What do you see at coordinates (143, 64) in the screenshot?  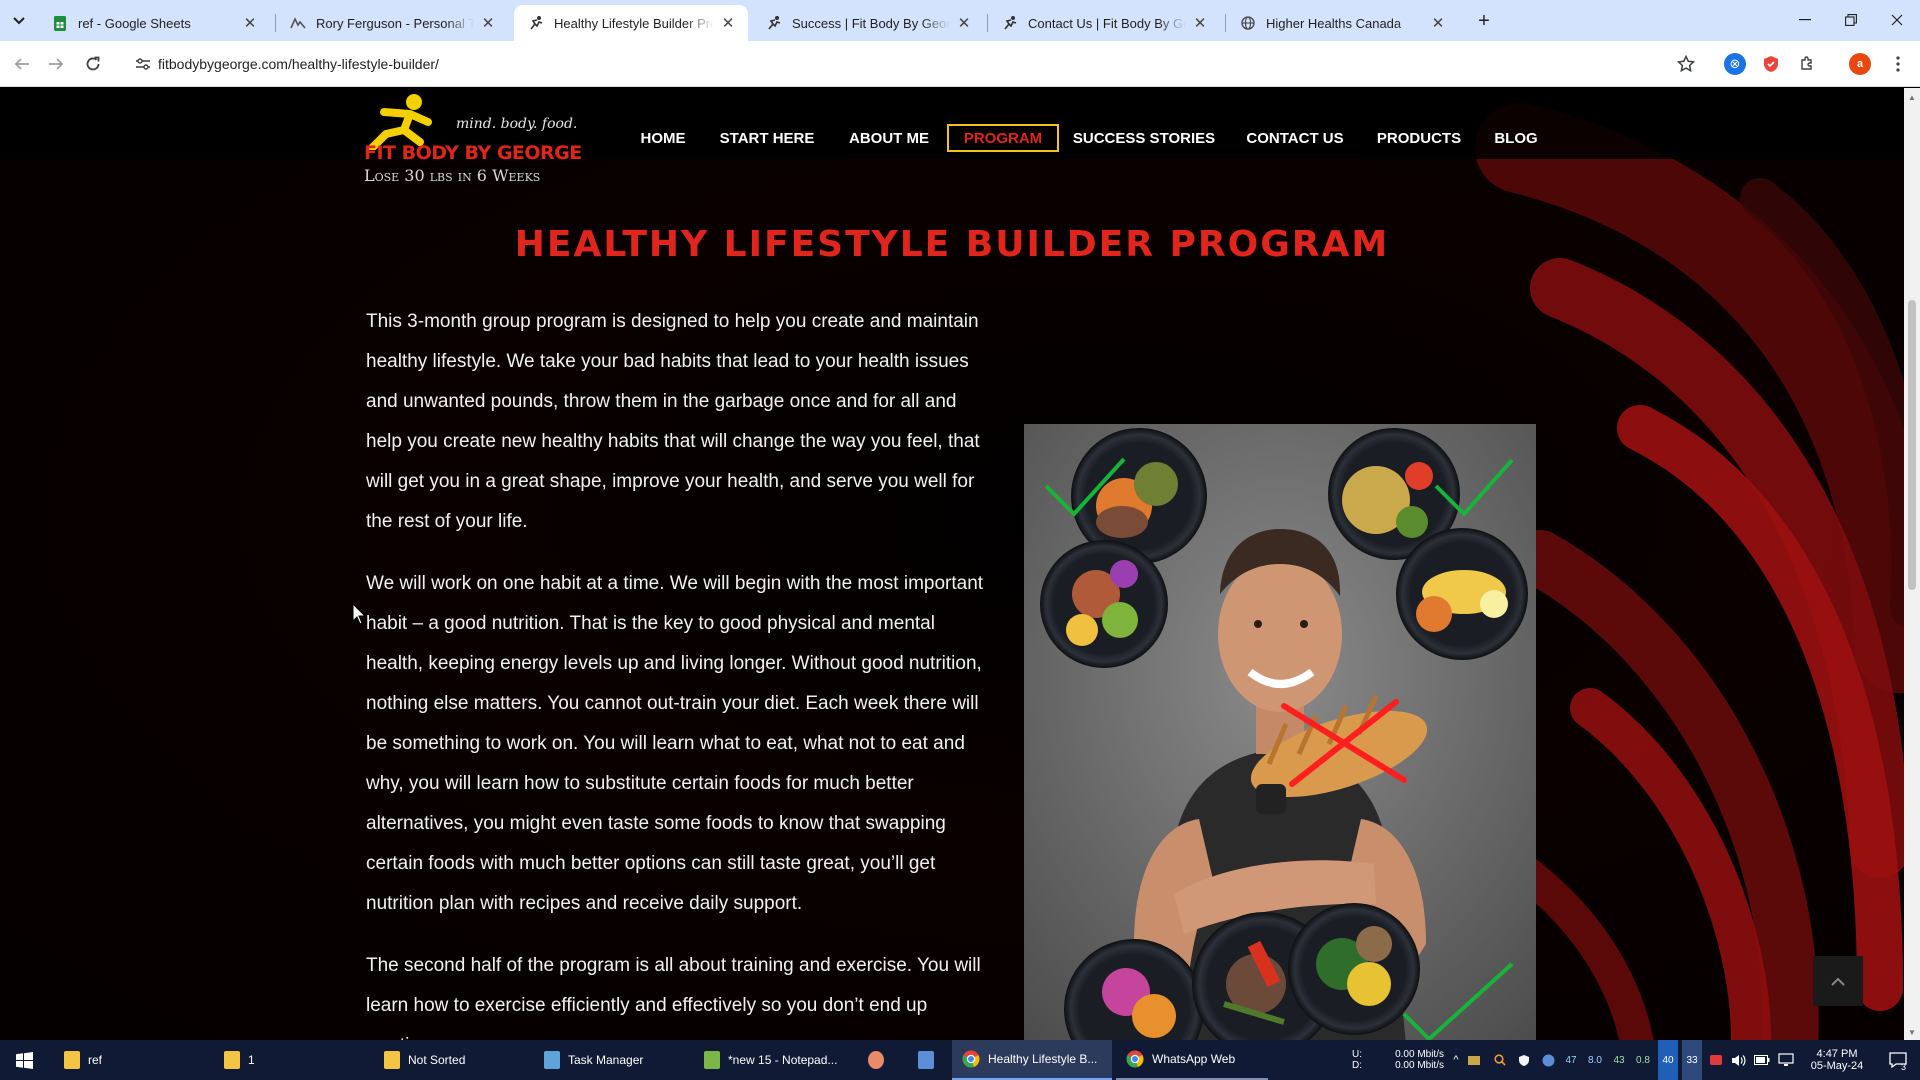 I see `site-info-icon` at bounding box center [143, 64].